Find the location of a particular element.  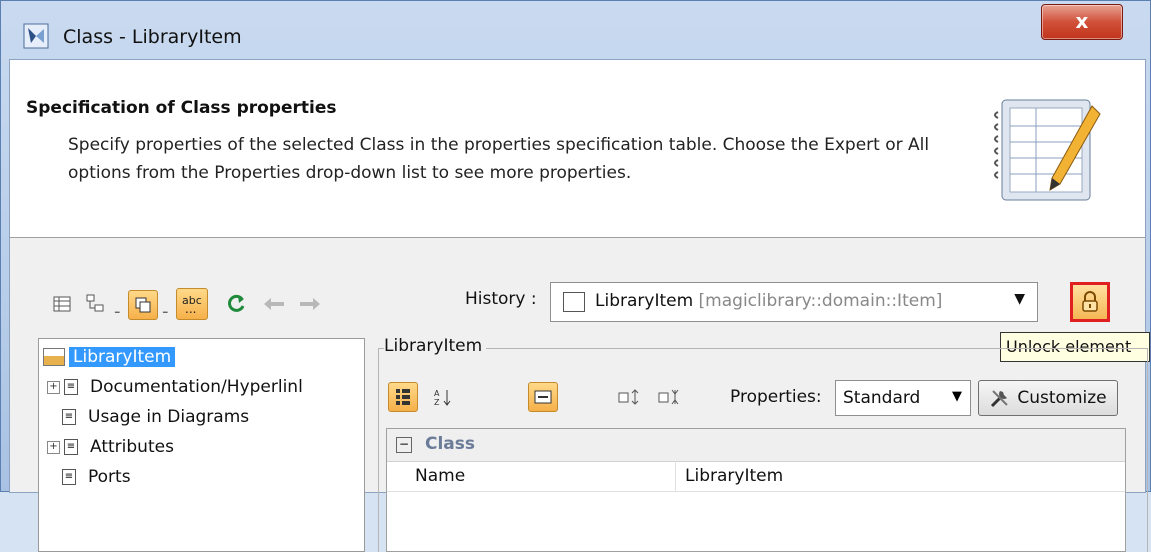

header-title: Specification of Class properties is located at coordinates (181, 108).